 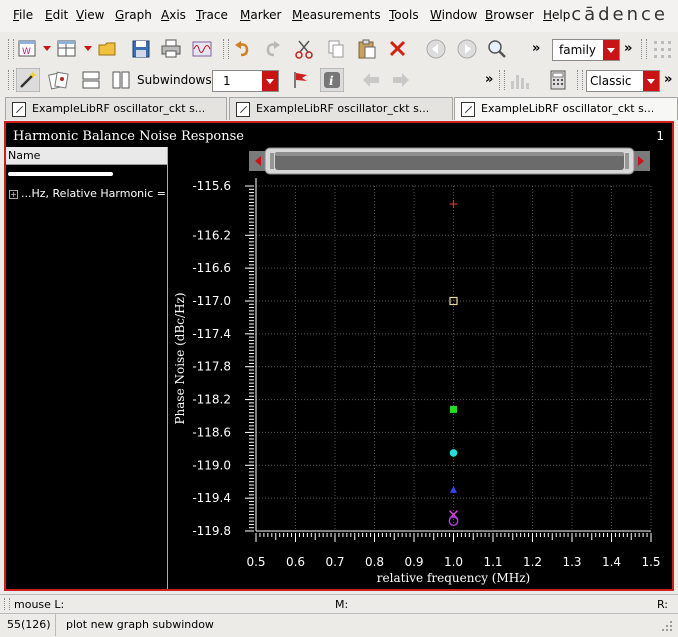 What do you see at coordinates (301, 80) in the screenshot?
I see `flag-icon` at bounding box center [301, 80].